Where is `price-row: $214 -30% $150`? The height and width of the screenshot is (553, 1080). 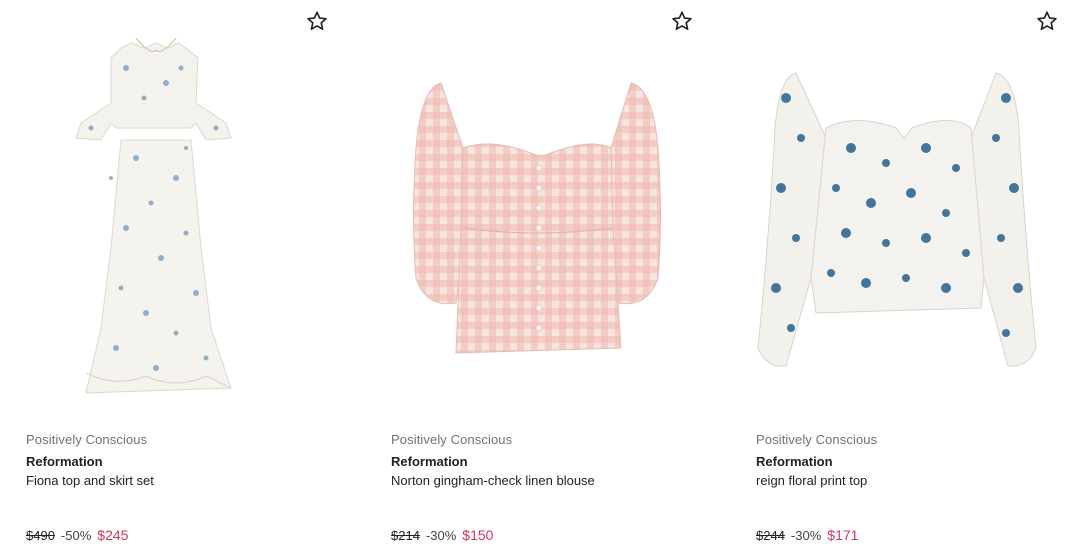
price-row: $214 -30% $150 is located at coordinates (442, 535).